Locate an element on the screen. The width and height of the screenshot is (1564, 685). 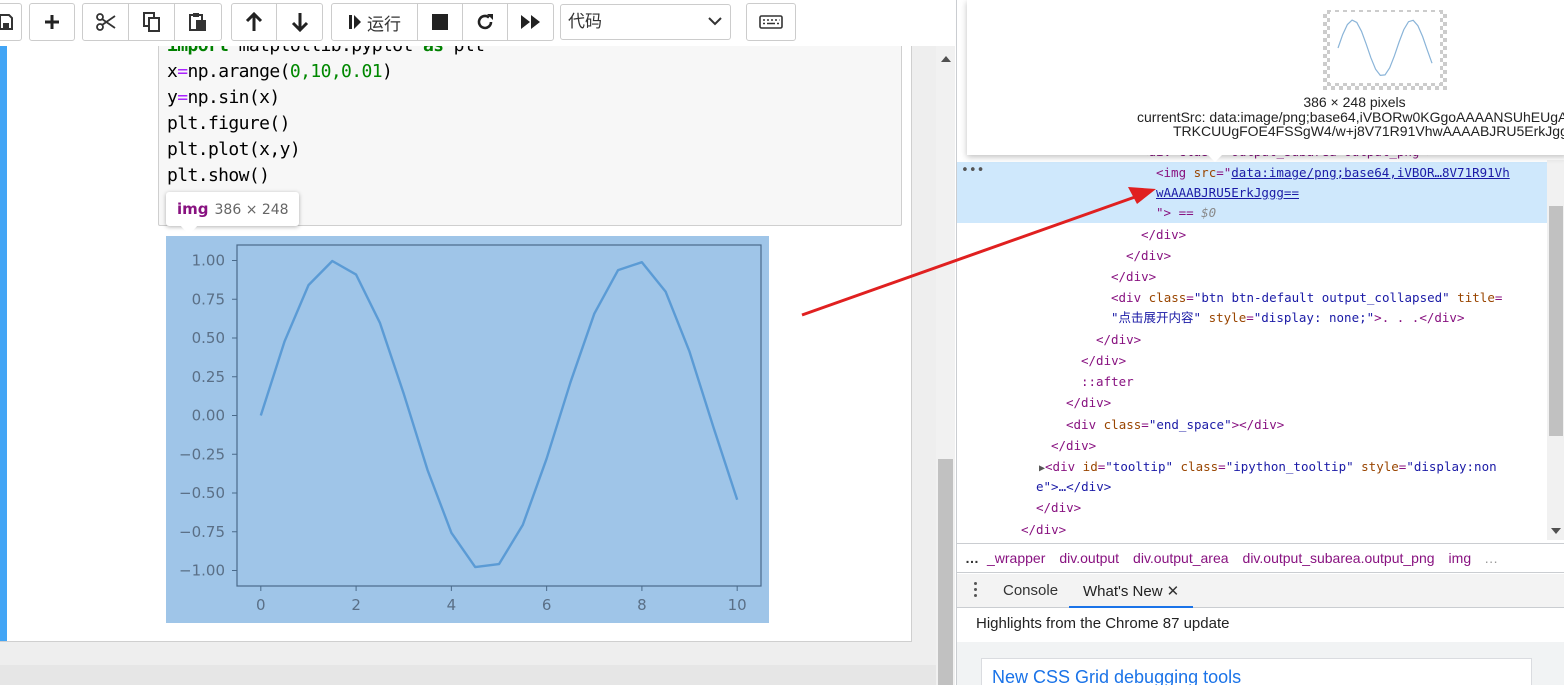
code-line: x=np.arange(0,10,0.01) is located at coordinates (280, 71).